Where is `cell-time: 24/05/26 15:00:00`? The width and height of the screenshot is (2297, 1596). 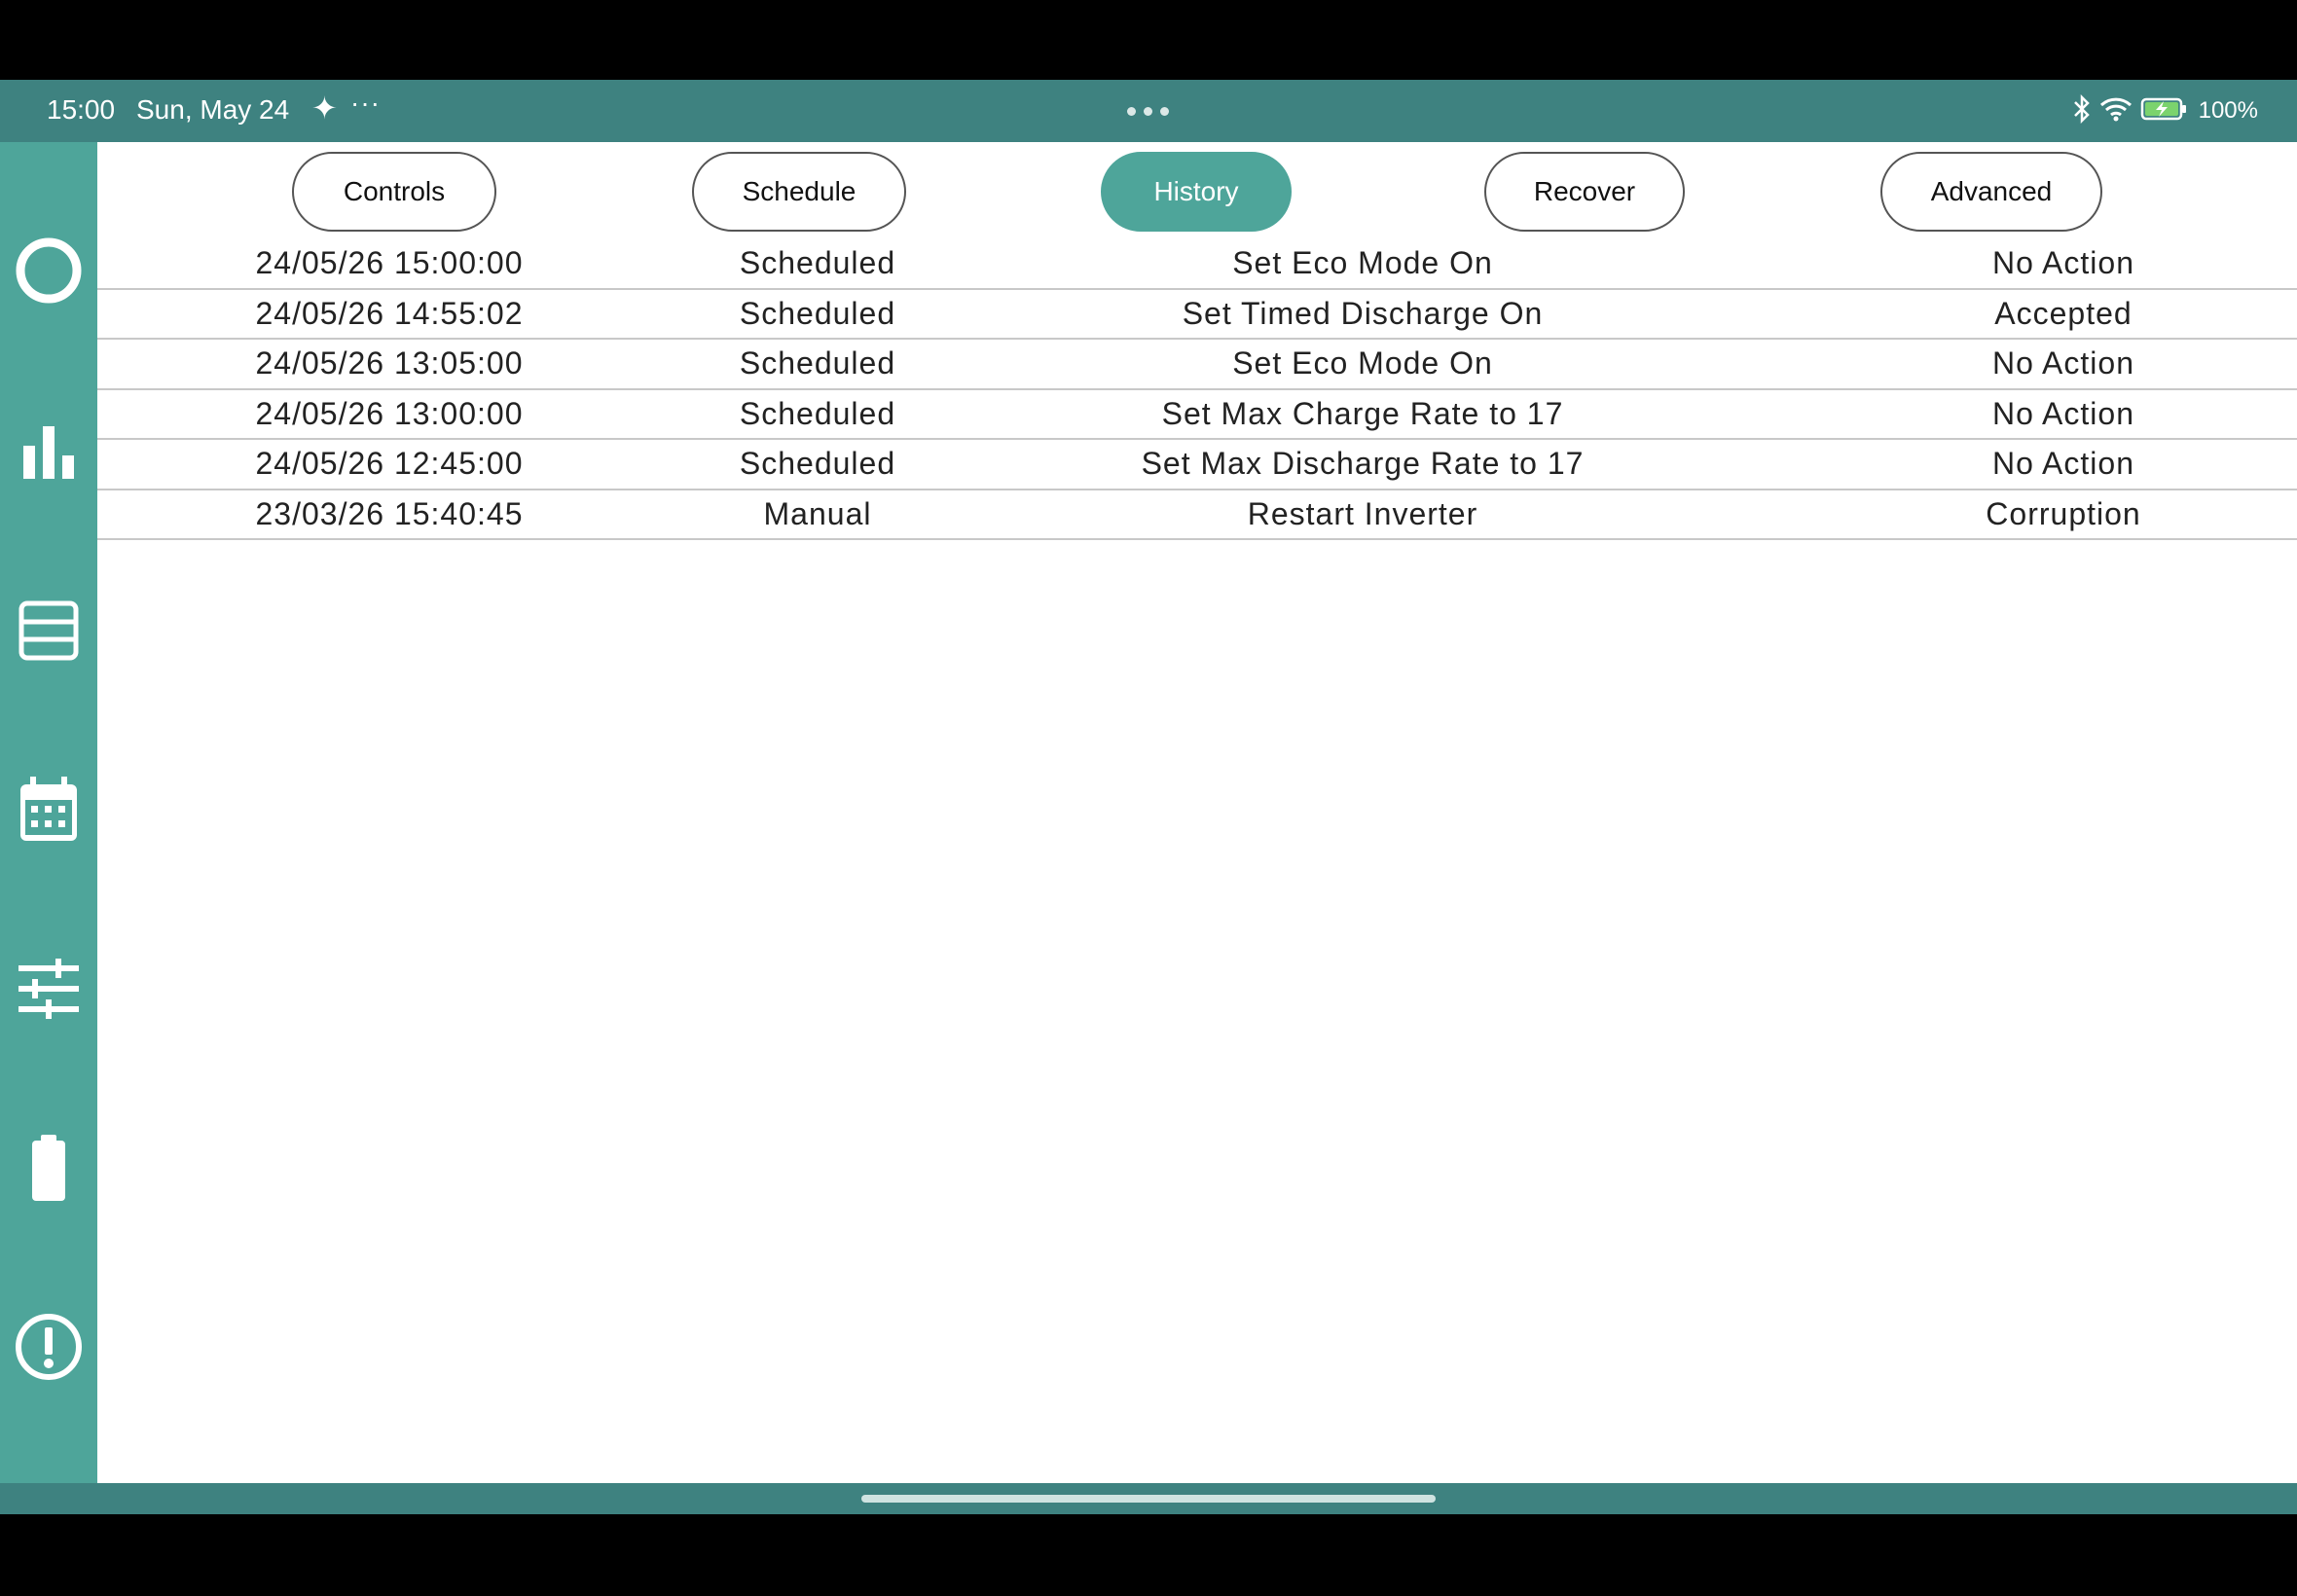 cell-time: 24/05/26 15:00:00 is located at coordinates (389, 262).